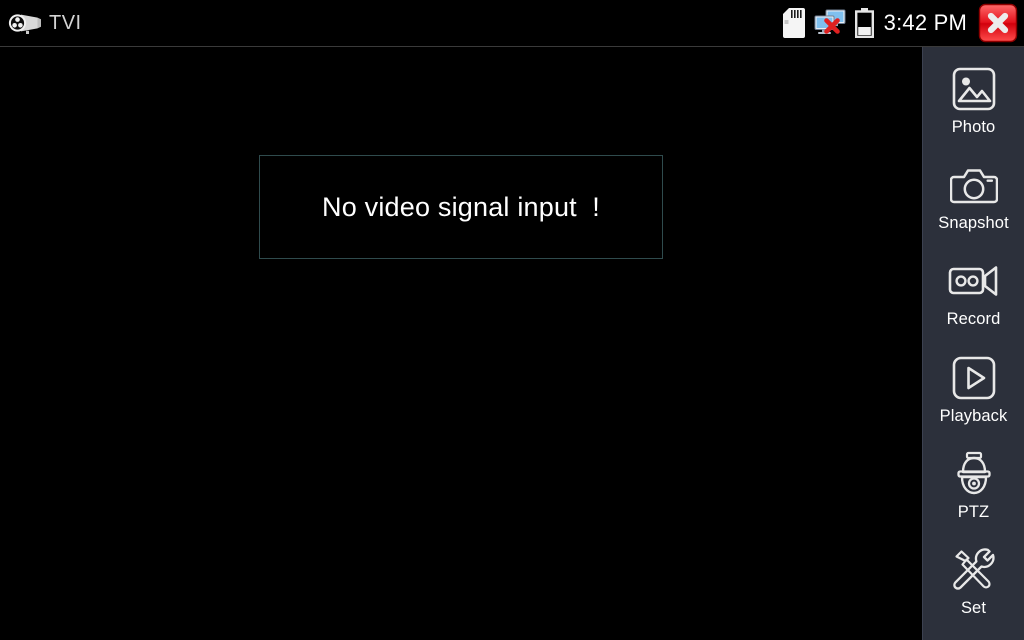  I want to click on status-bar-right: 3:42 PM, so click(903, 23).